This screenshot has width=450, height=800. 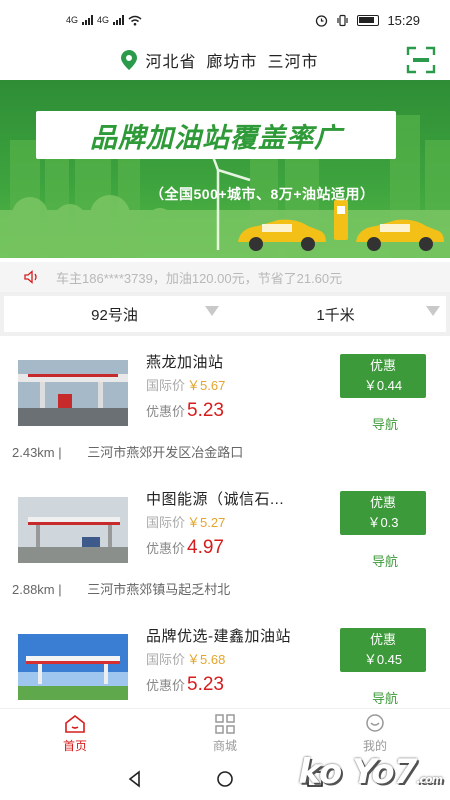 I want to click on filter-bar: 92号油 1千米, so click(x=225, y=314).